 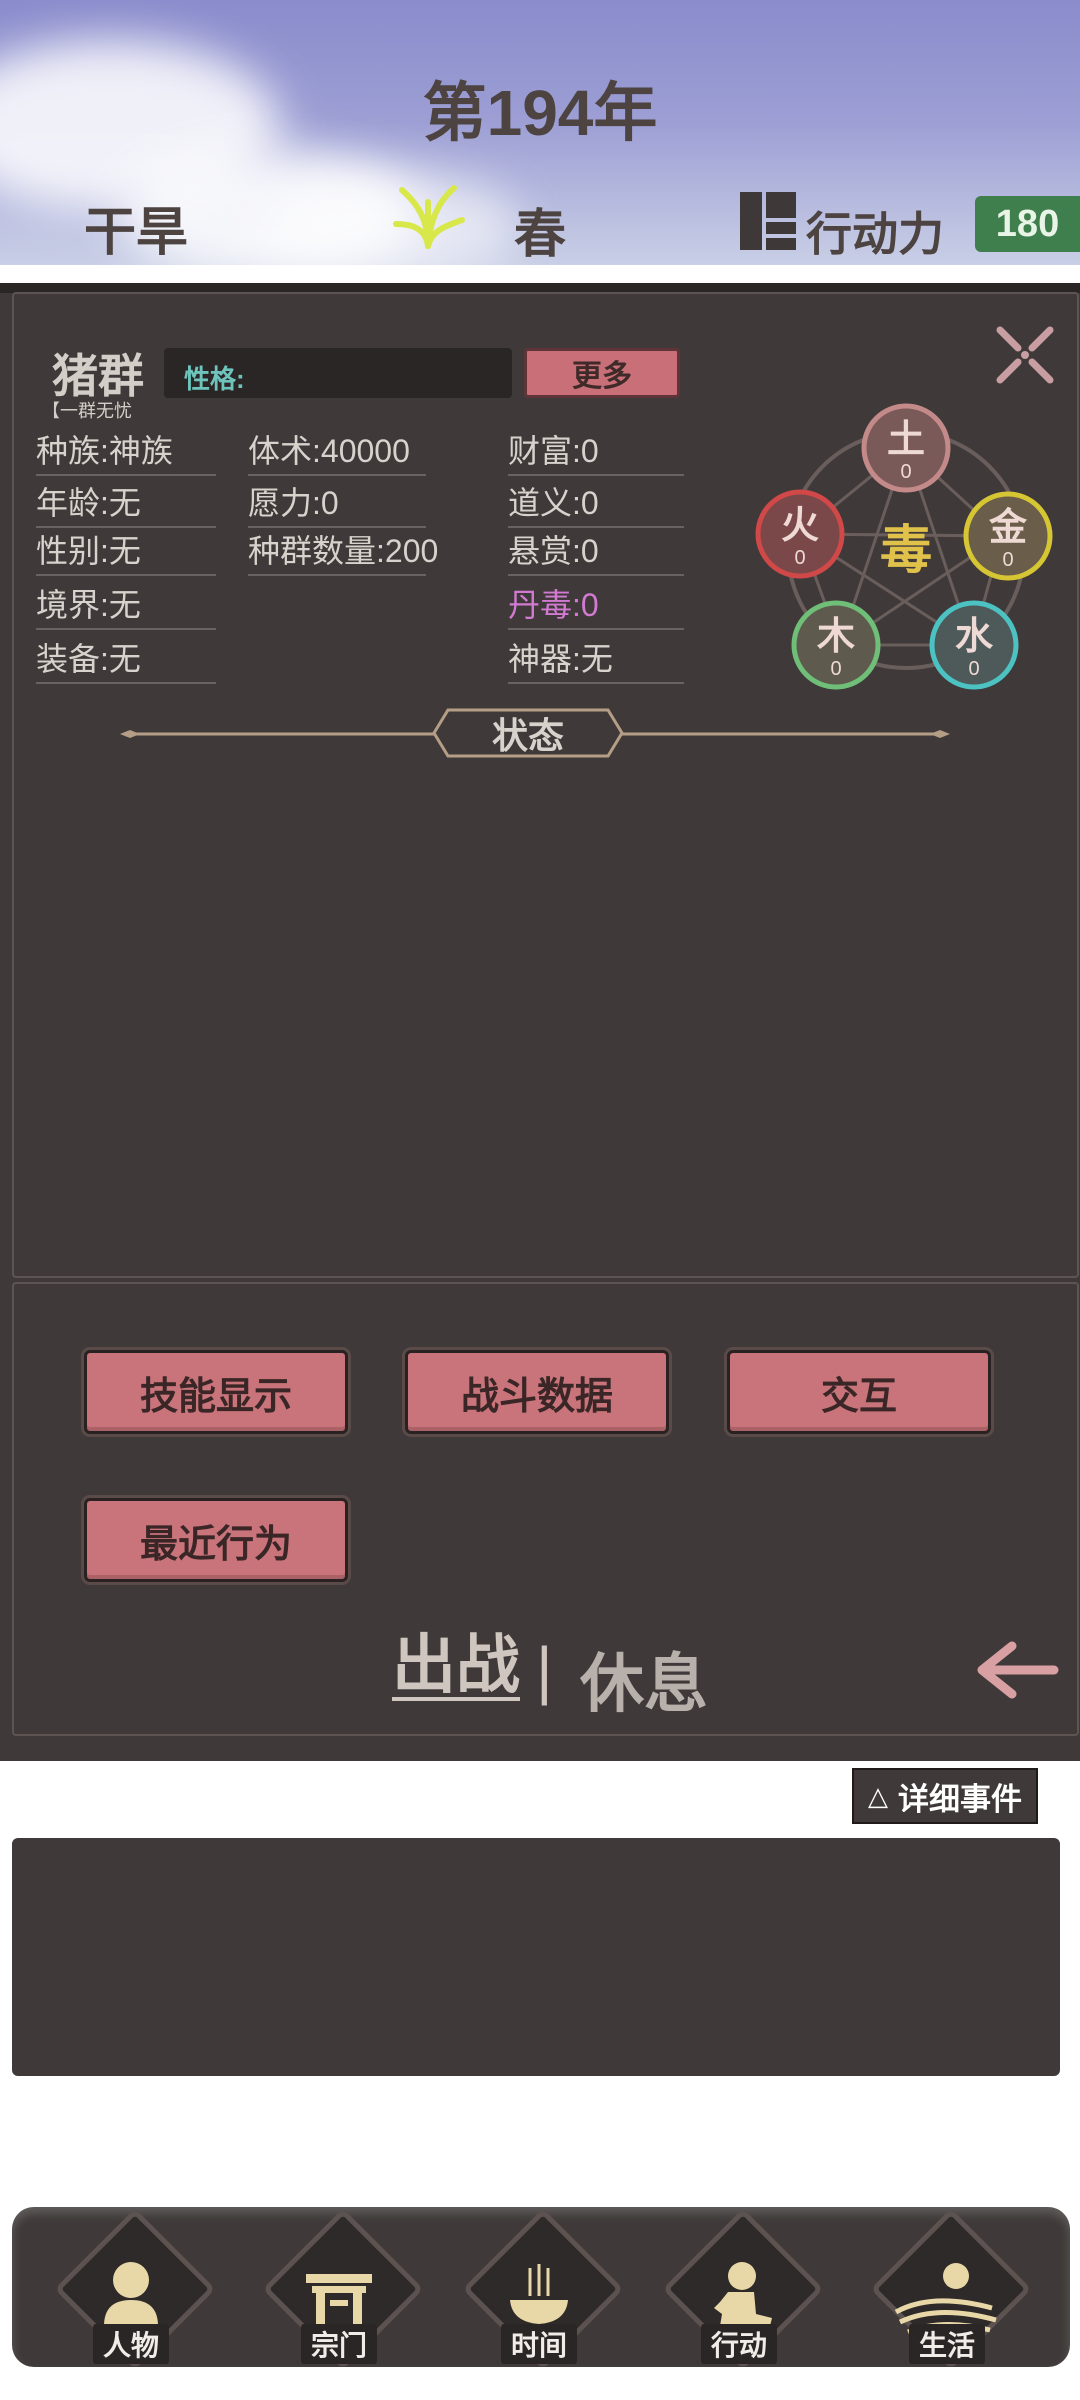 What do you see at coordinates (768, 221) in the screenshot?
I see `action-power-icon` at bounding box center [768, 221].